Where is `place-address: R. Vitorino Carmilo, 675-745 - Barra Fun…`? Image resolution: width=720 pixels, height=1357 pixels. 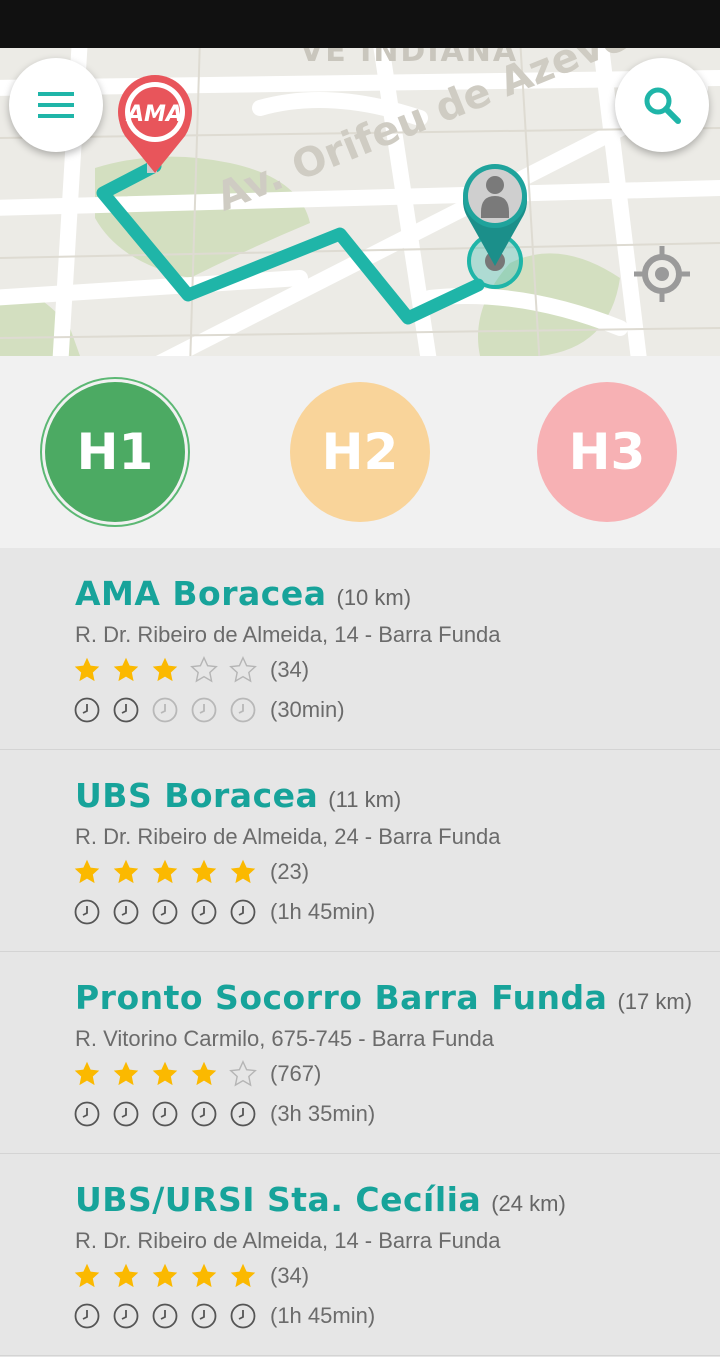
place-address: R. Vitorino Carmilo, 675-745 - Barra Fun… is located at coordinates (285, 1038).